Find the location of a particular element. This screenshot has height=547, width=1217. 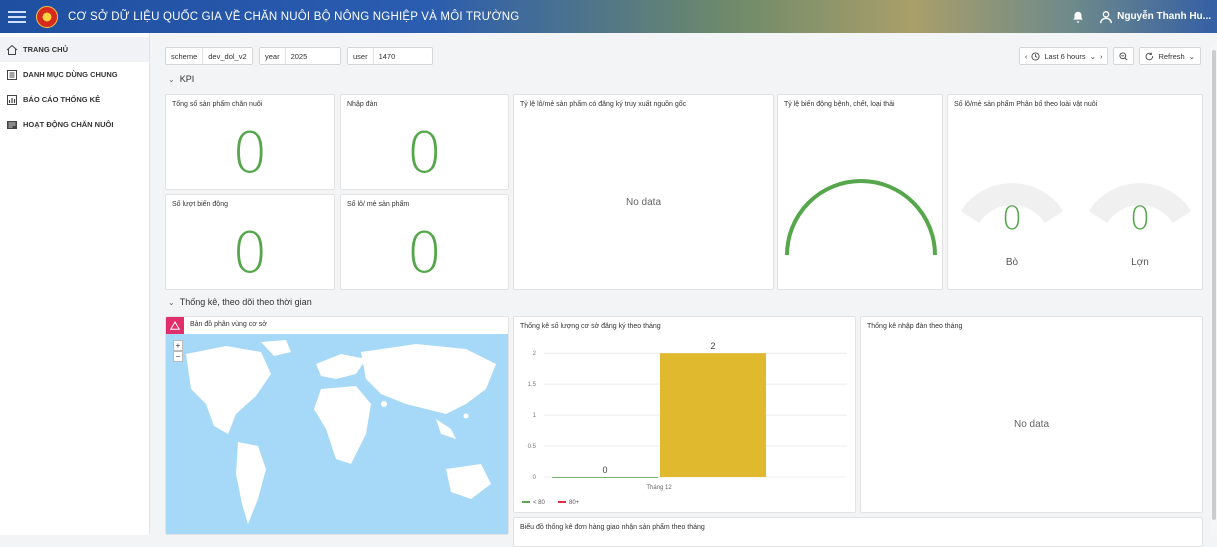

panel-map: Bản đồ phân vùng cơ sở + − is located at coordinates (337, 425).